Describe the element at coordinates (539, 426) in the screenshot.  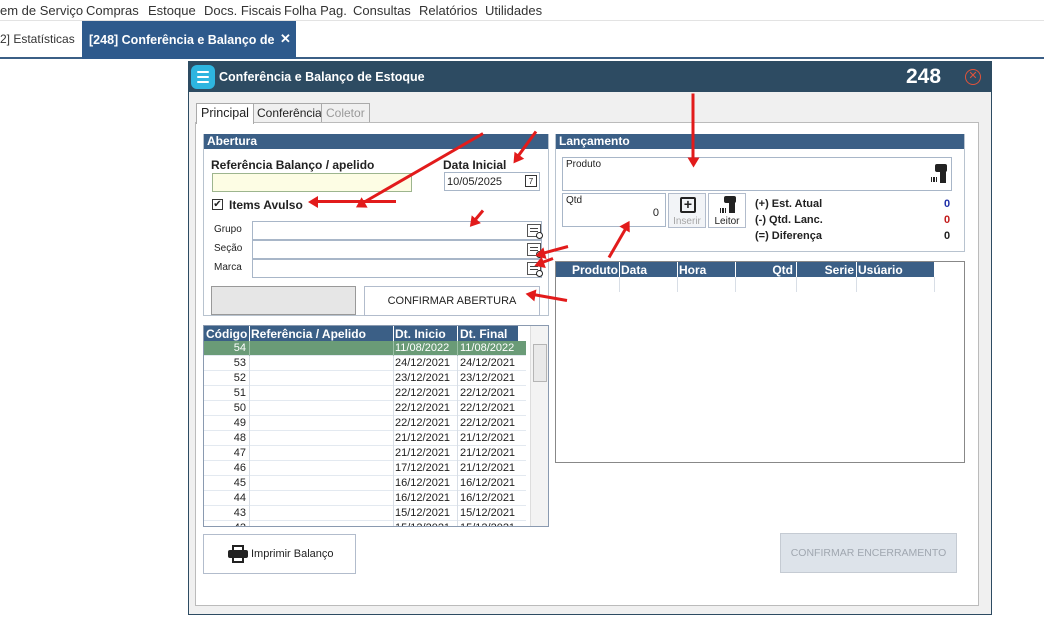
I see `balances-scrollbar` at that location.